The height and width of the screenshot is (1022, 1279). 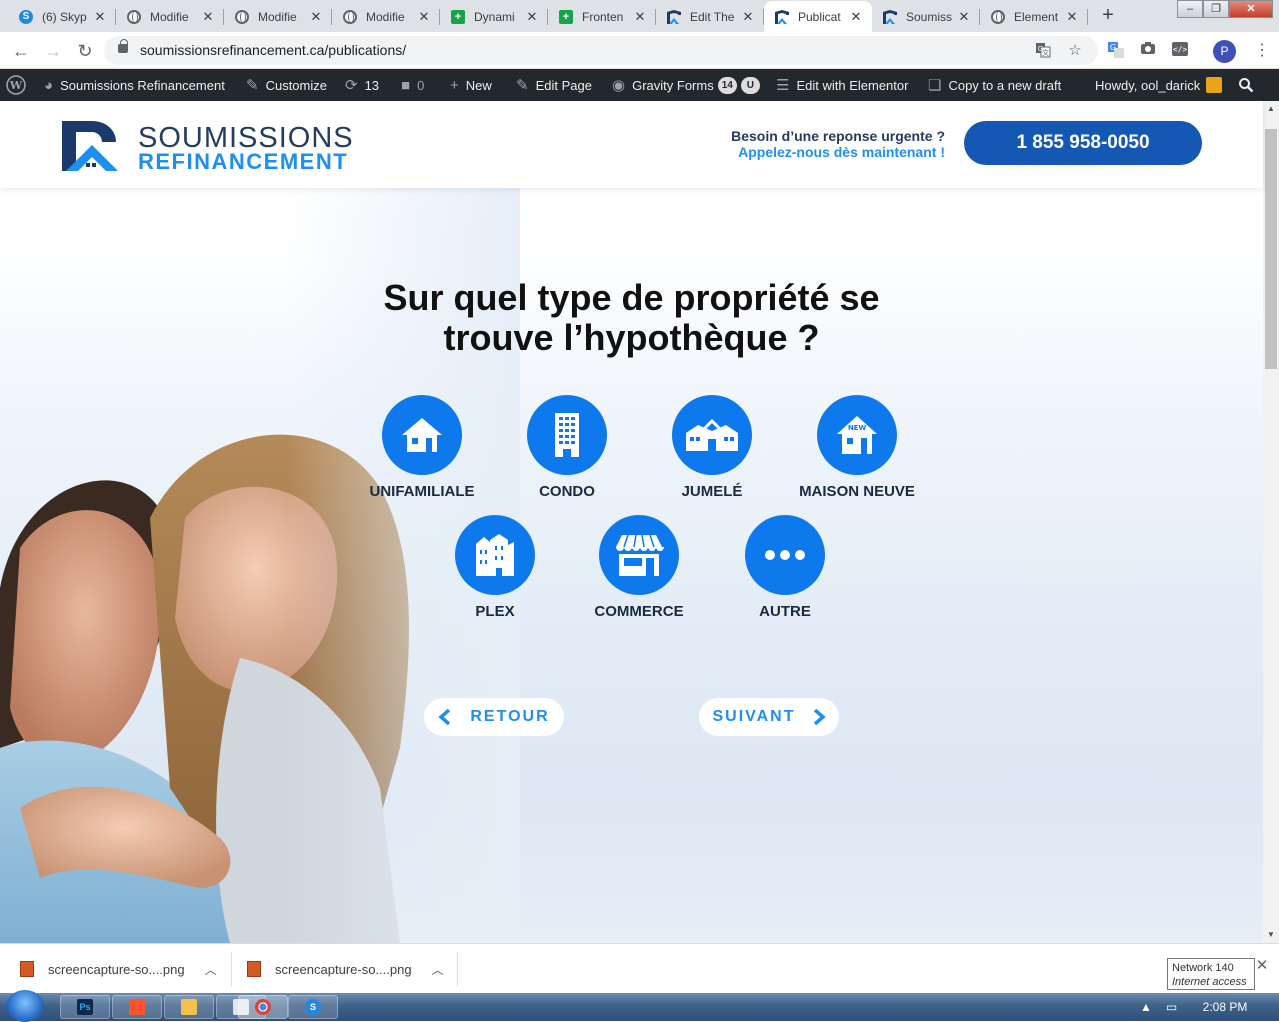 I want to click on folder-icon, so click(x=189, y=1007).